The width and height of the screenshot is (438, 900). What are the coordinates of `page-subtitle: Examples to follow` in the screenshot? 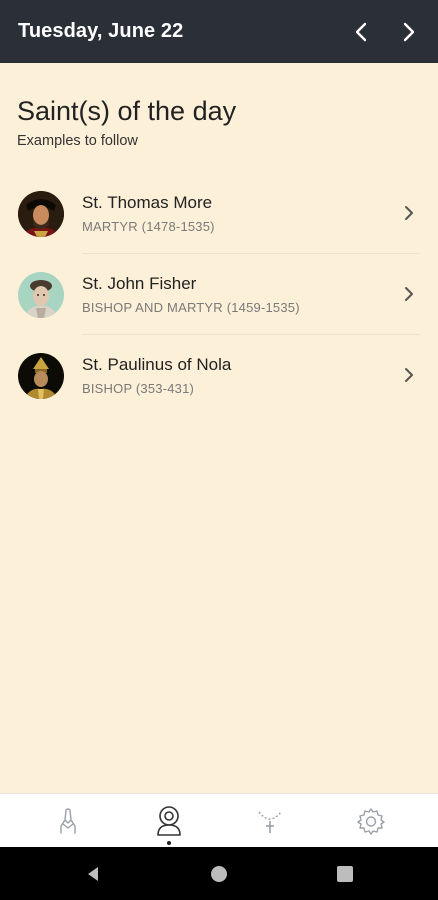 It's located at (77, 141).